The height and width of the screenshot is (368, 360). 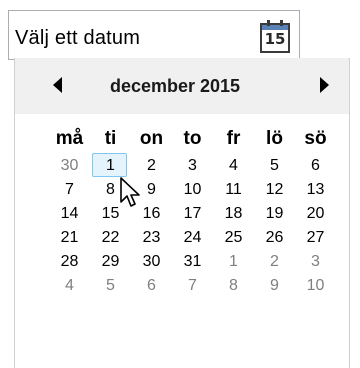 I want to click on calendar-day-cell: 17, so click(x=192, y=214).